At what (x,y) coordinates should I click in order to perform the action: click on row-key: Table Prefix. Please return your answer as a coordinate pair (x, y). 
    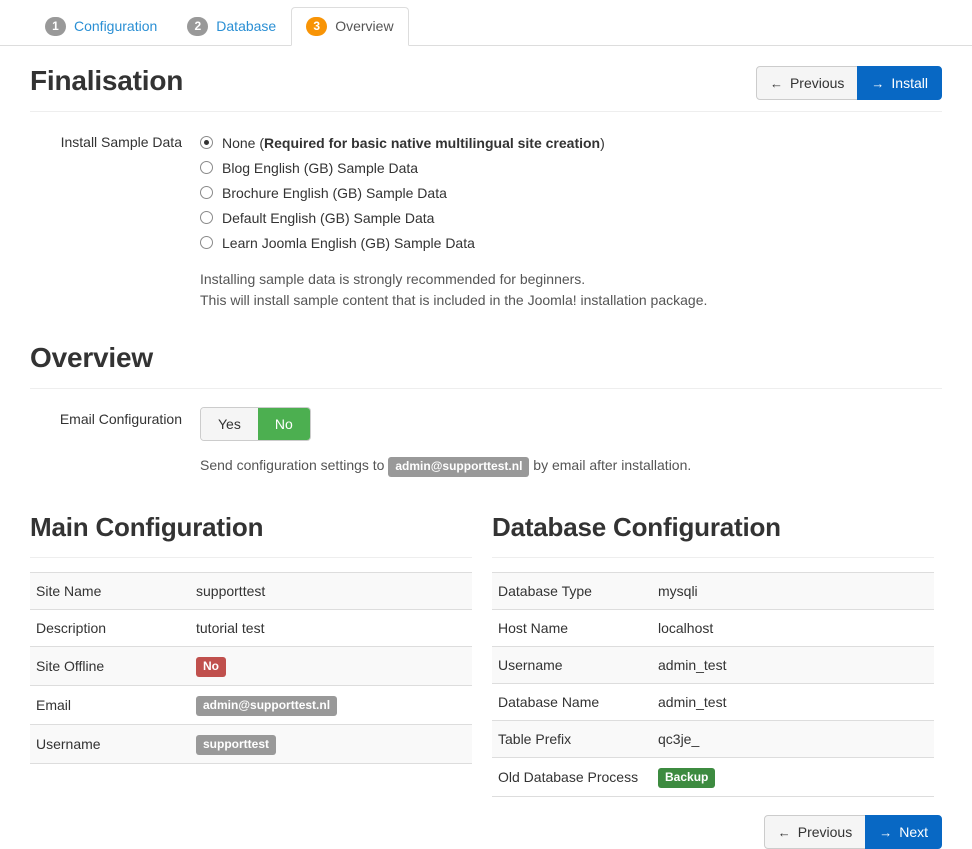
    Looking at the image, I should click on (572, 739).